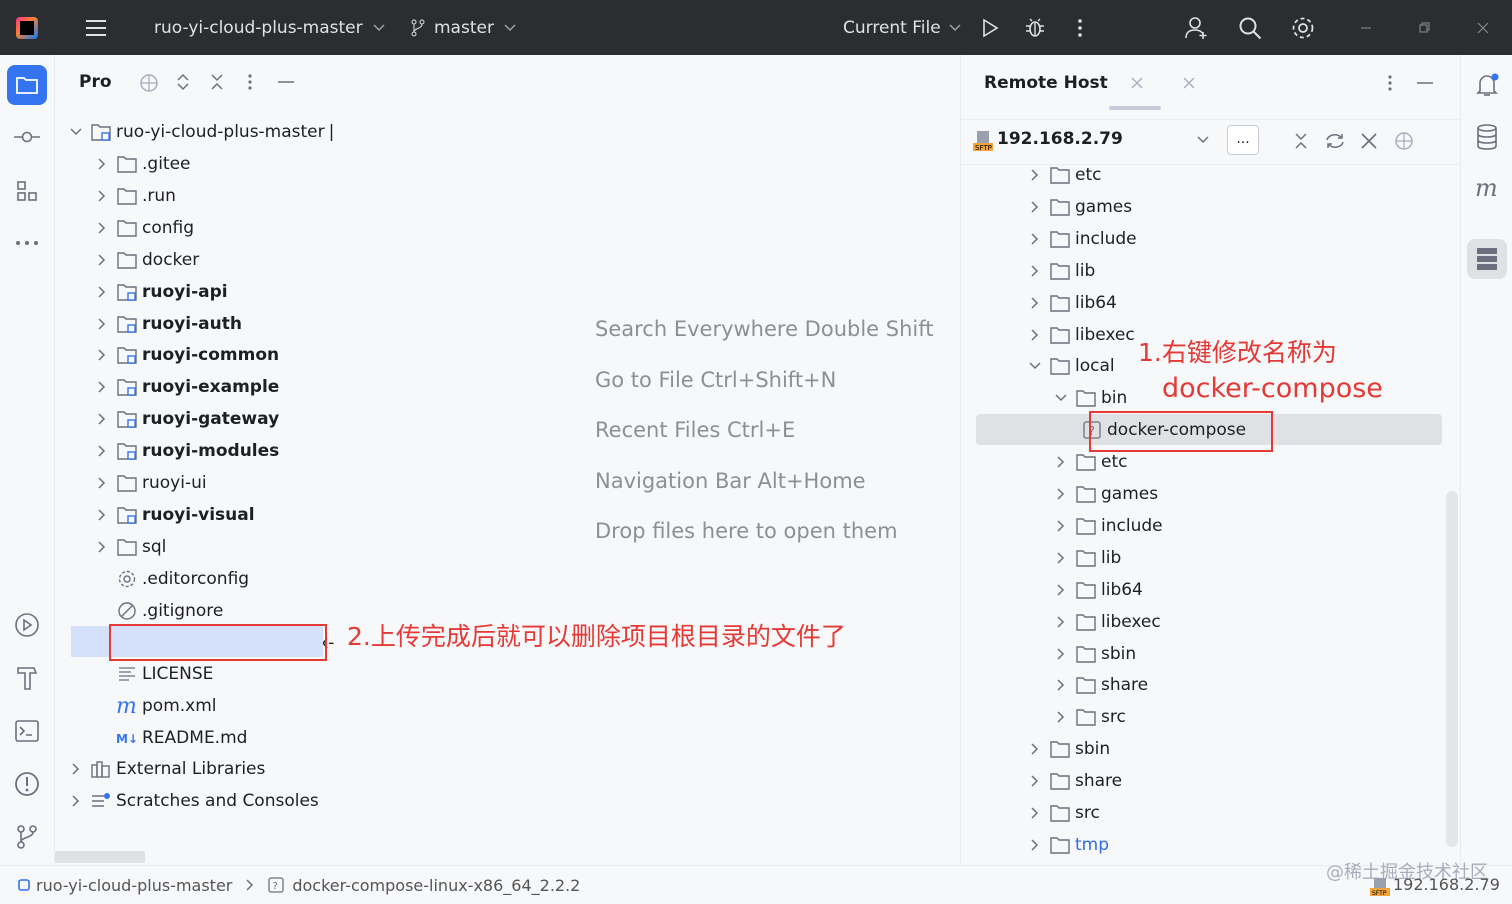 The width and height of the screenshot is (1512, 904). What do you see at coordinates (27, 731) in the screenshot?
I see `terminal-tool-button` at bounding box center [27, 731].